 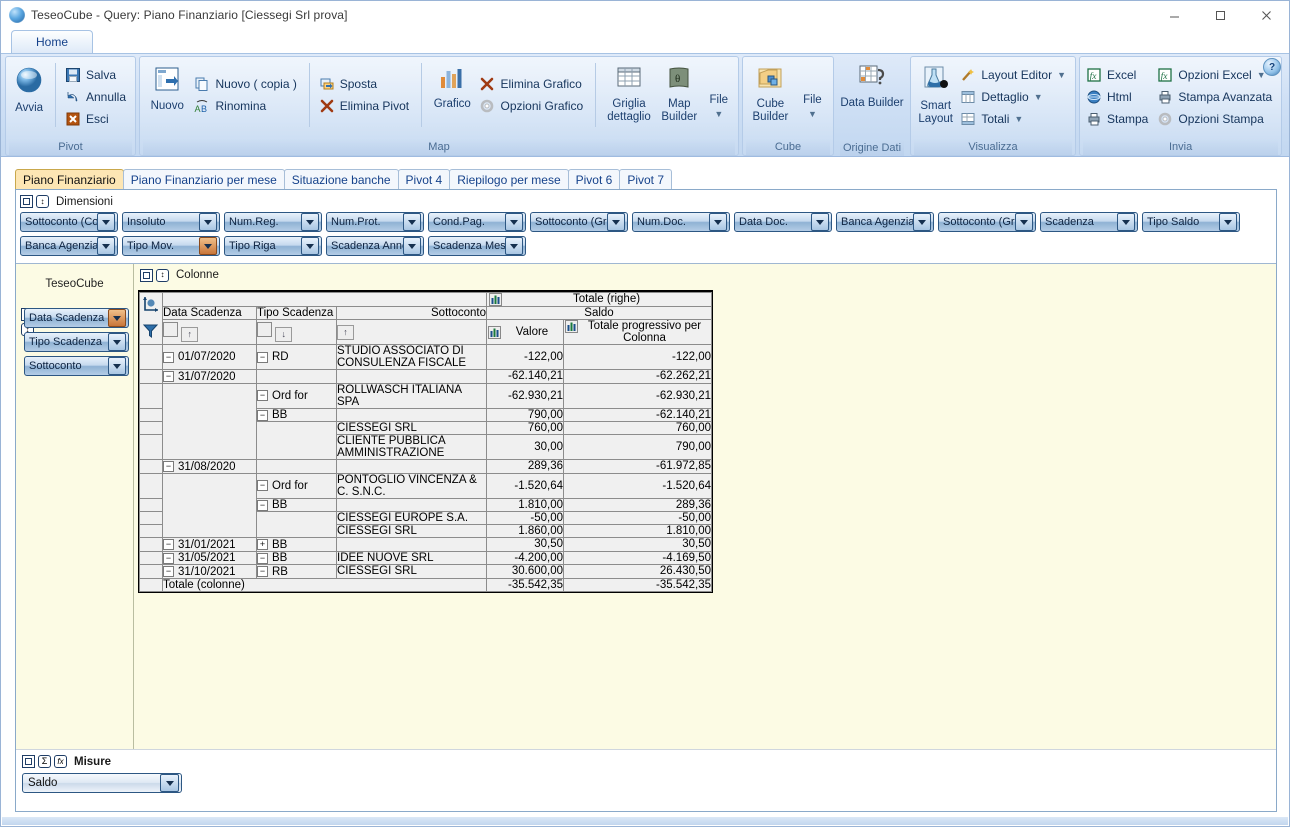 What do you see at coordinates (284, 334) in the screenshot?
I see `sort-descending-icon: ↓` at bounding box center [284, 334].